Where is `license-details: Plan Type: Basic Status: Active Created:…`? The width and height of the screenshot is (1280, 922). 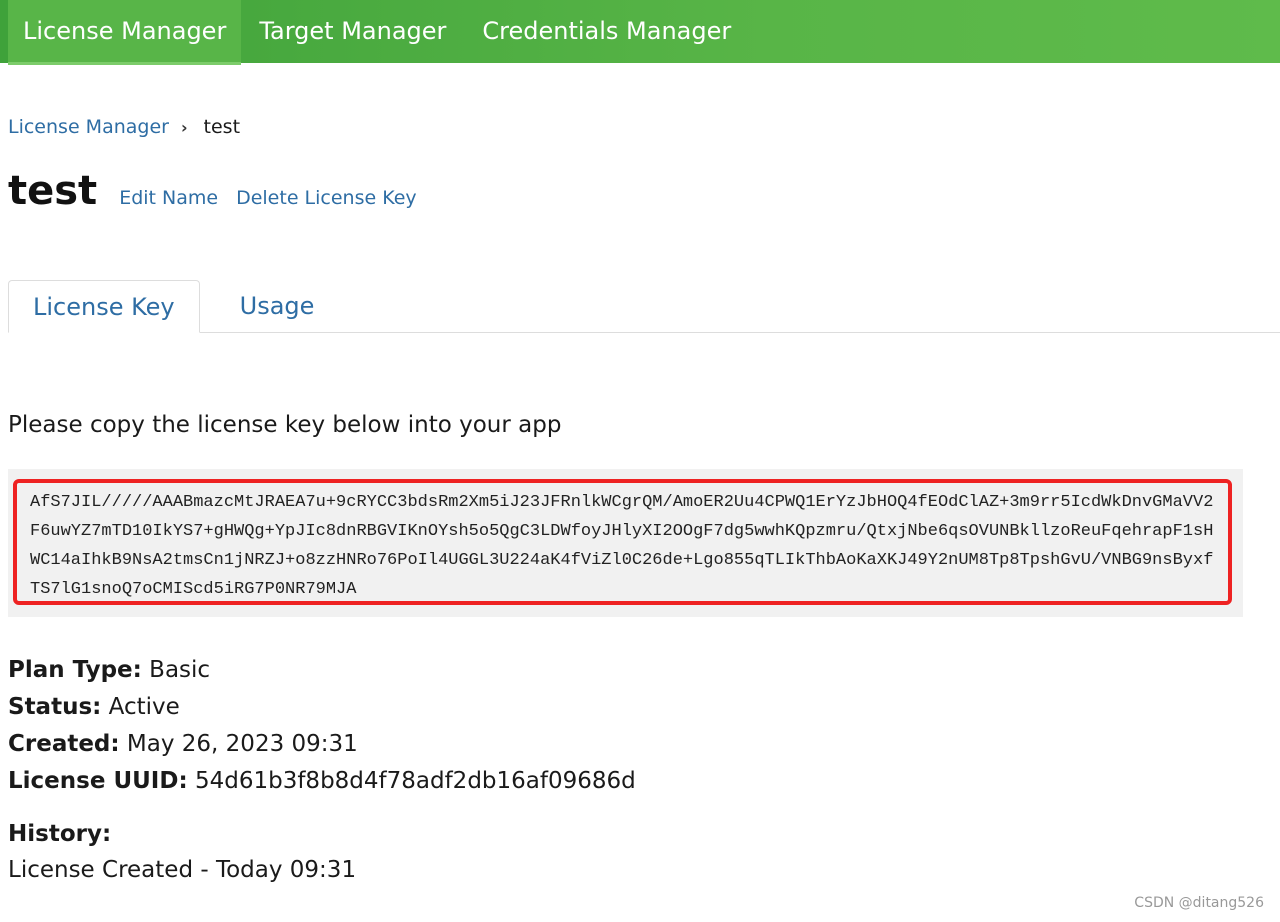
license-details: Plan Type: Basic Status: Active Created:… is located at coordinates (322, 726).